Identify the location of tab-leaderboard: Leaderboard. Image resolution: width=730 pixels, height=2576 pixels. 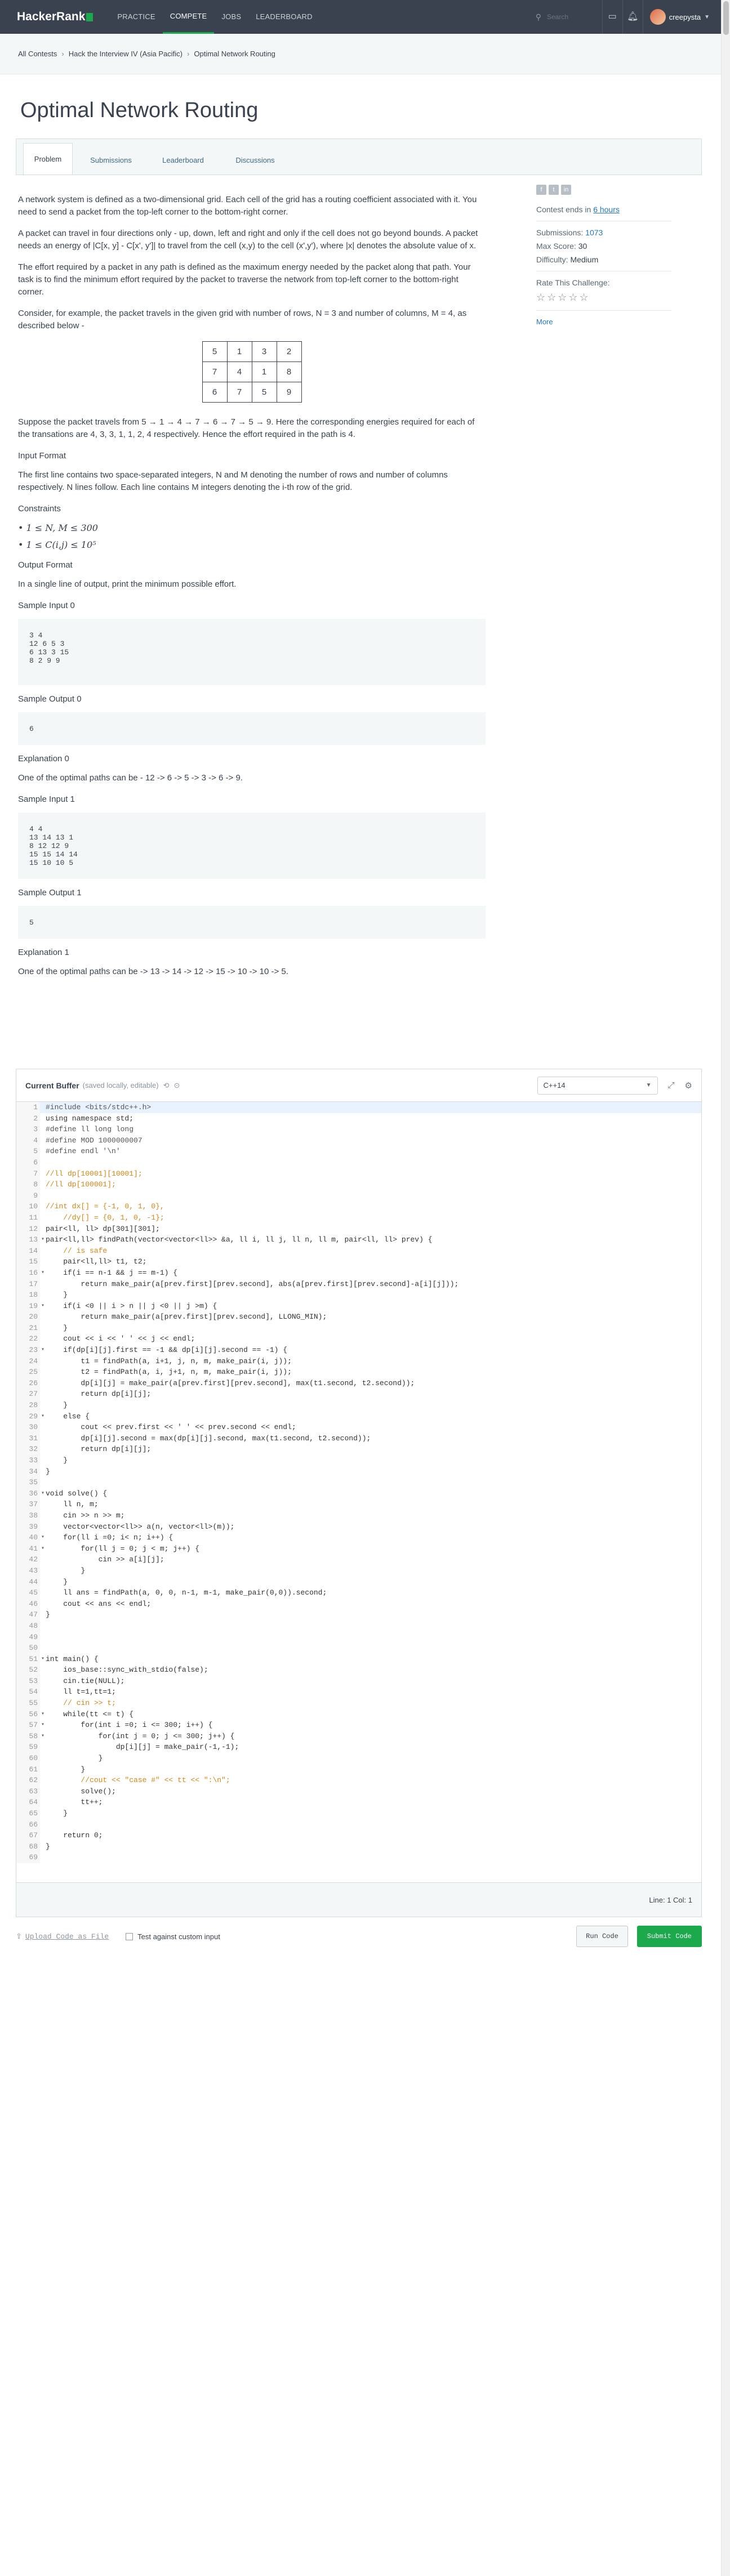
(183, 160).